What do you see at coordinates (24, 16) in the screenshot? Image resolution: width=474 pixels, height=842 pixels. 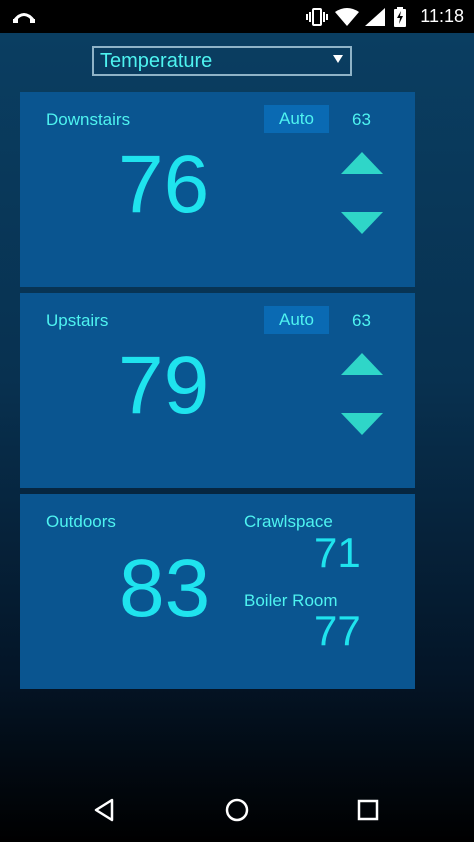 I see `missed-call-icon` at bounding box center [24, 16].